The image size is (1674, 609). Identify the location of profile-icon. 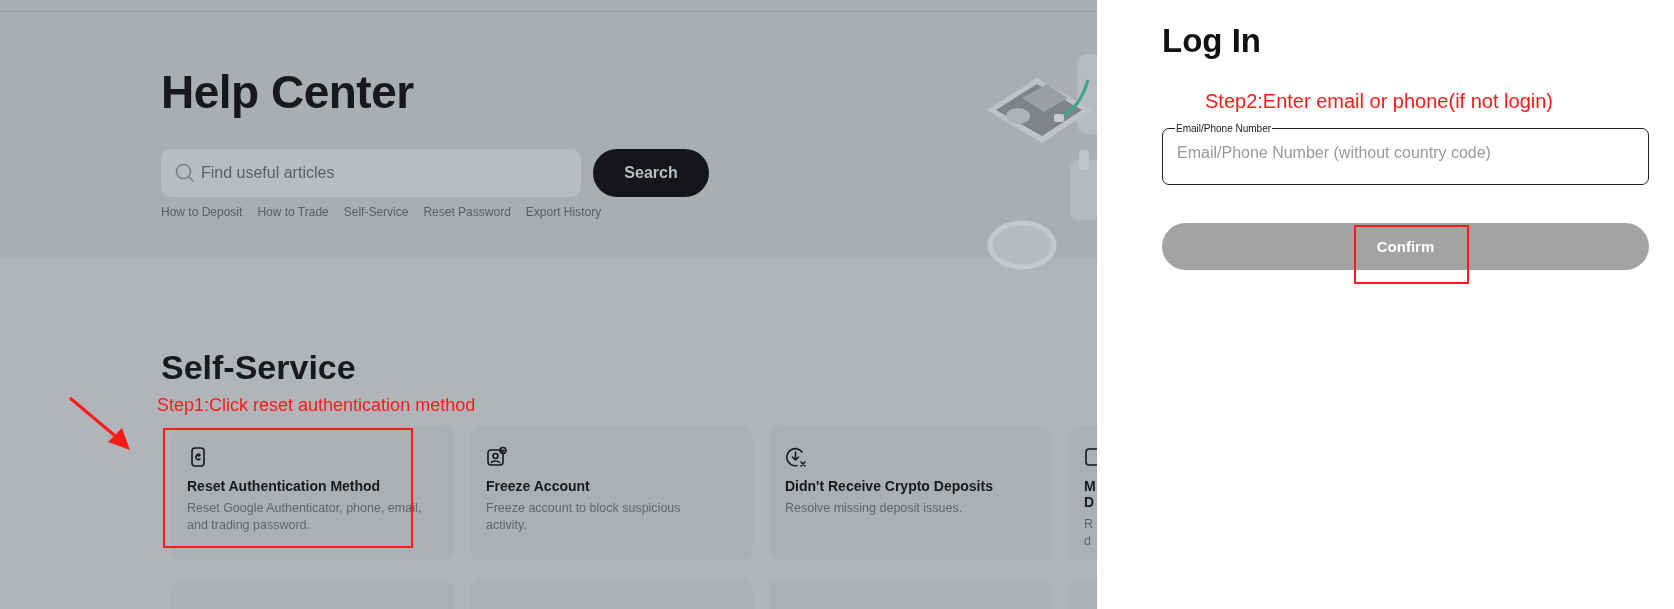
(497, 457).